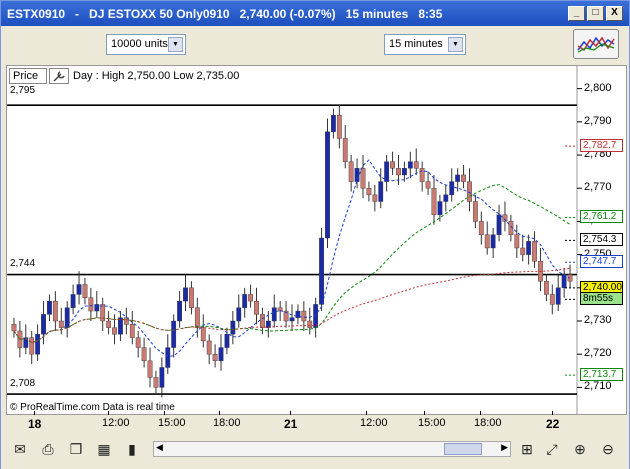  Describe the element at coordinates (28, 76) in the screenshot. I see `price-tab: Price` at that location.